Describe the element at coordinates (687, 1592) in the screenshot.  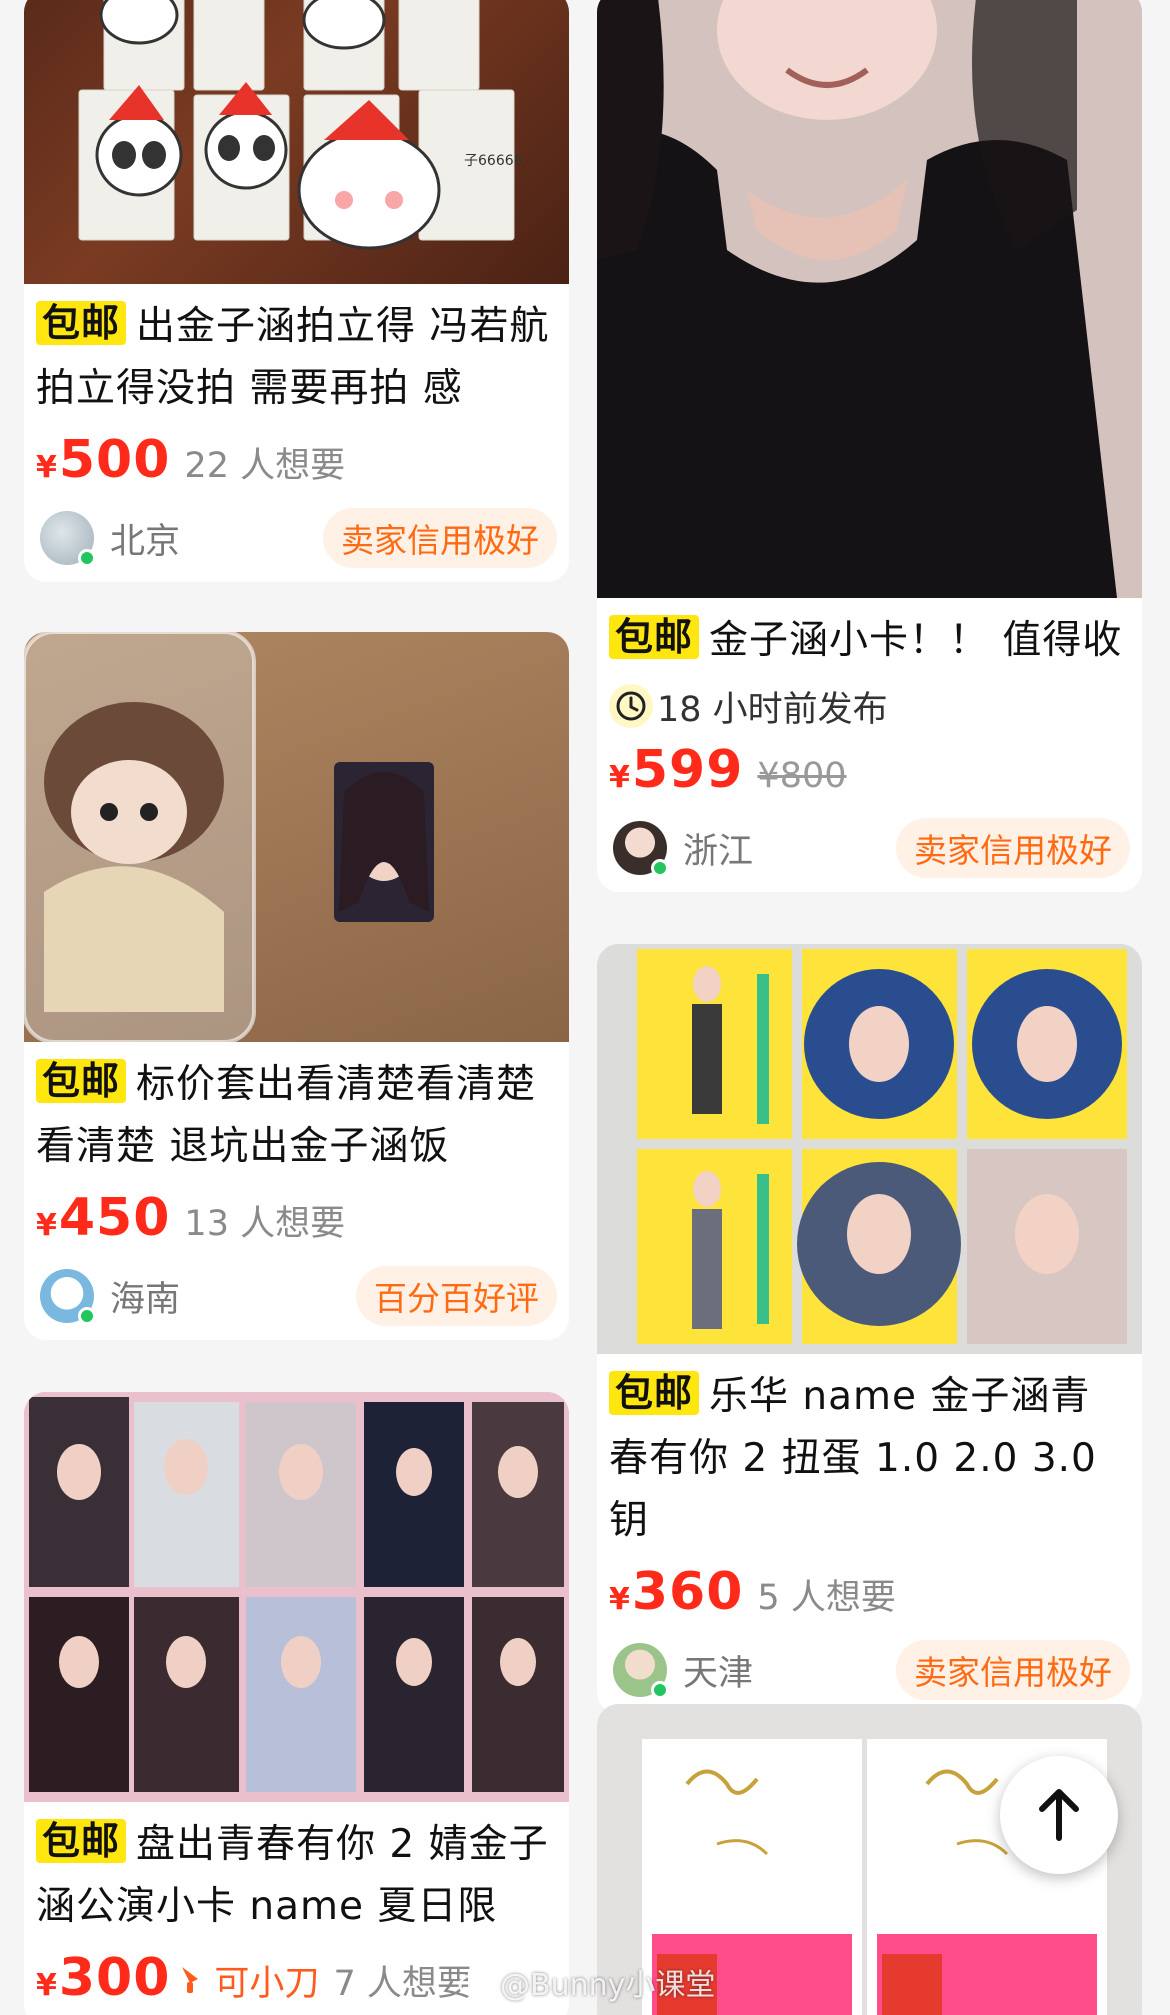
I see `product-price: 360` at that location.